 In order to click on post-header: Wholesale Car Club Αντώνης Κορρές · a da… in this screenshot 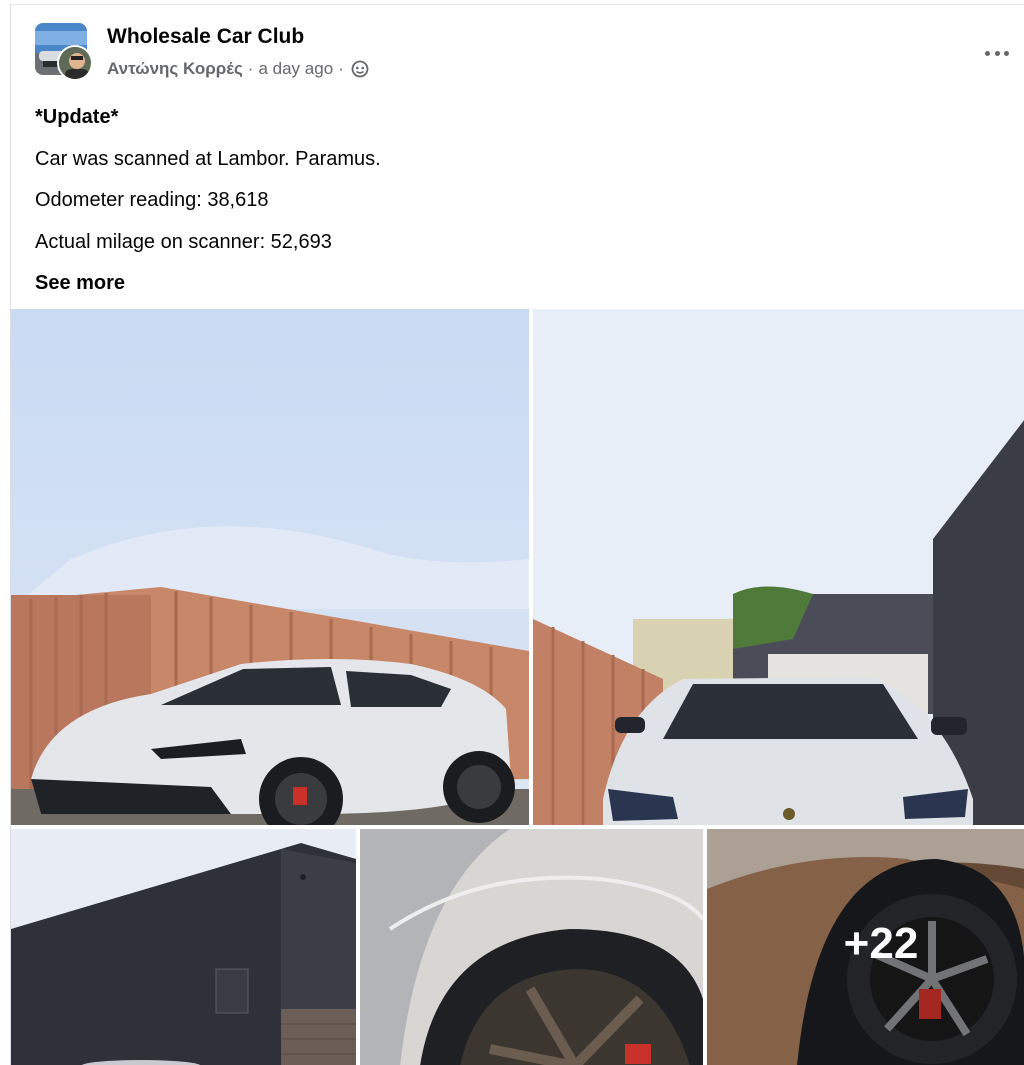, I will do `click(529, 53)`.